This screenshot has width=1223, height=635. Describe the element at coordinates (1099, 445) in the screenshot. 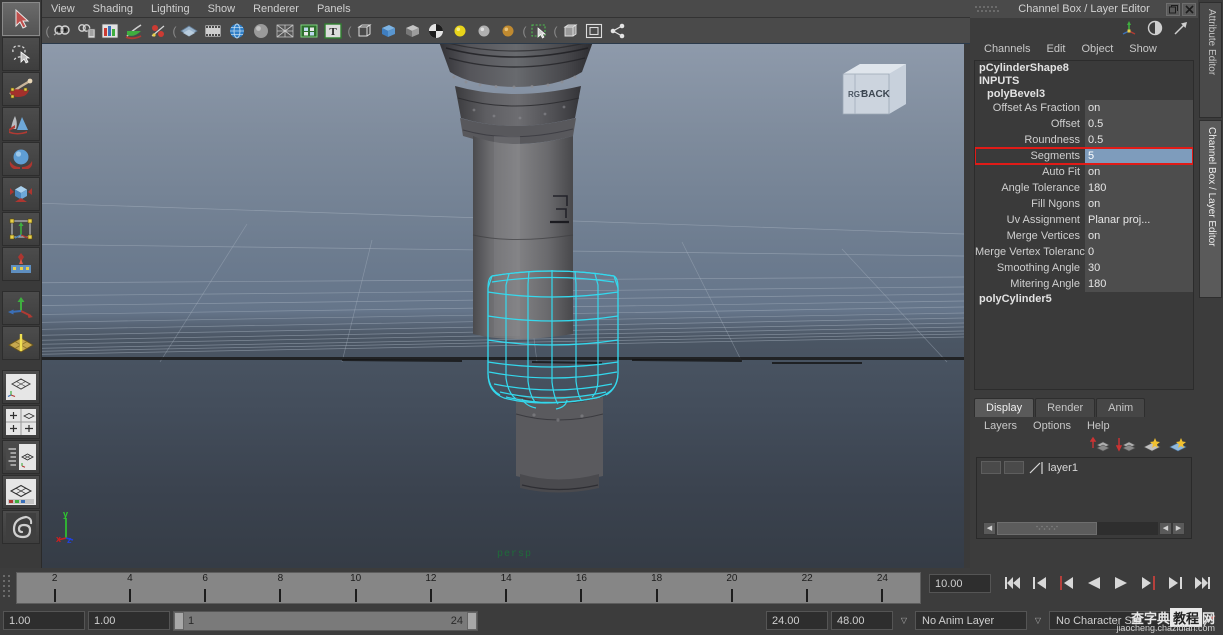

I see `move-layer-up-icon` at that location.